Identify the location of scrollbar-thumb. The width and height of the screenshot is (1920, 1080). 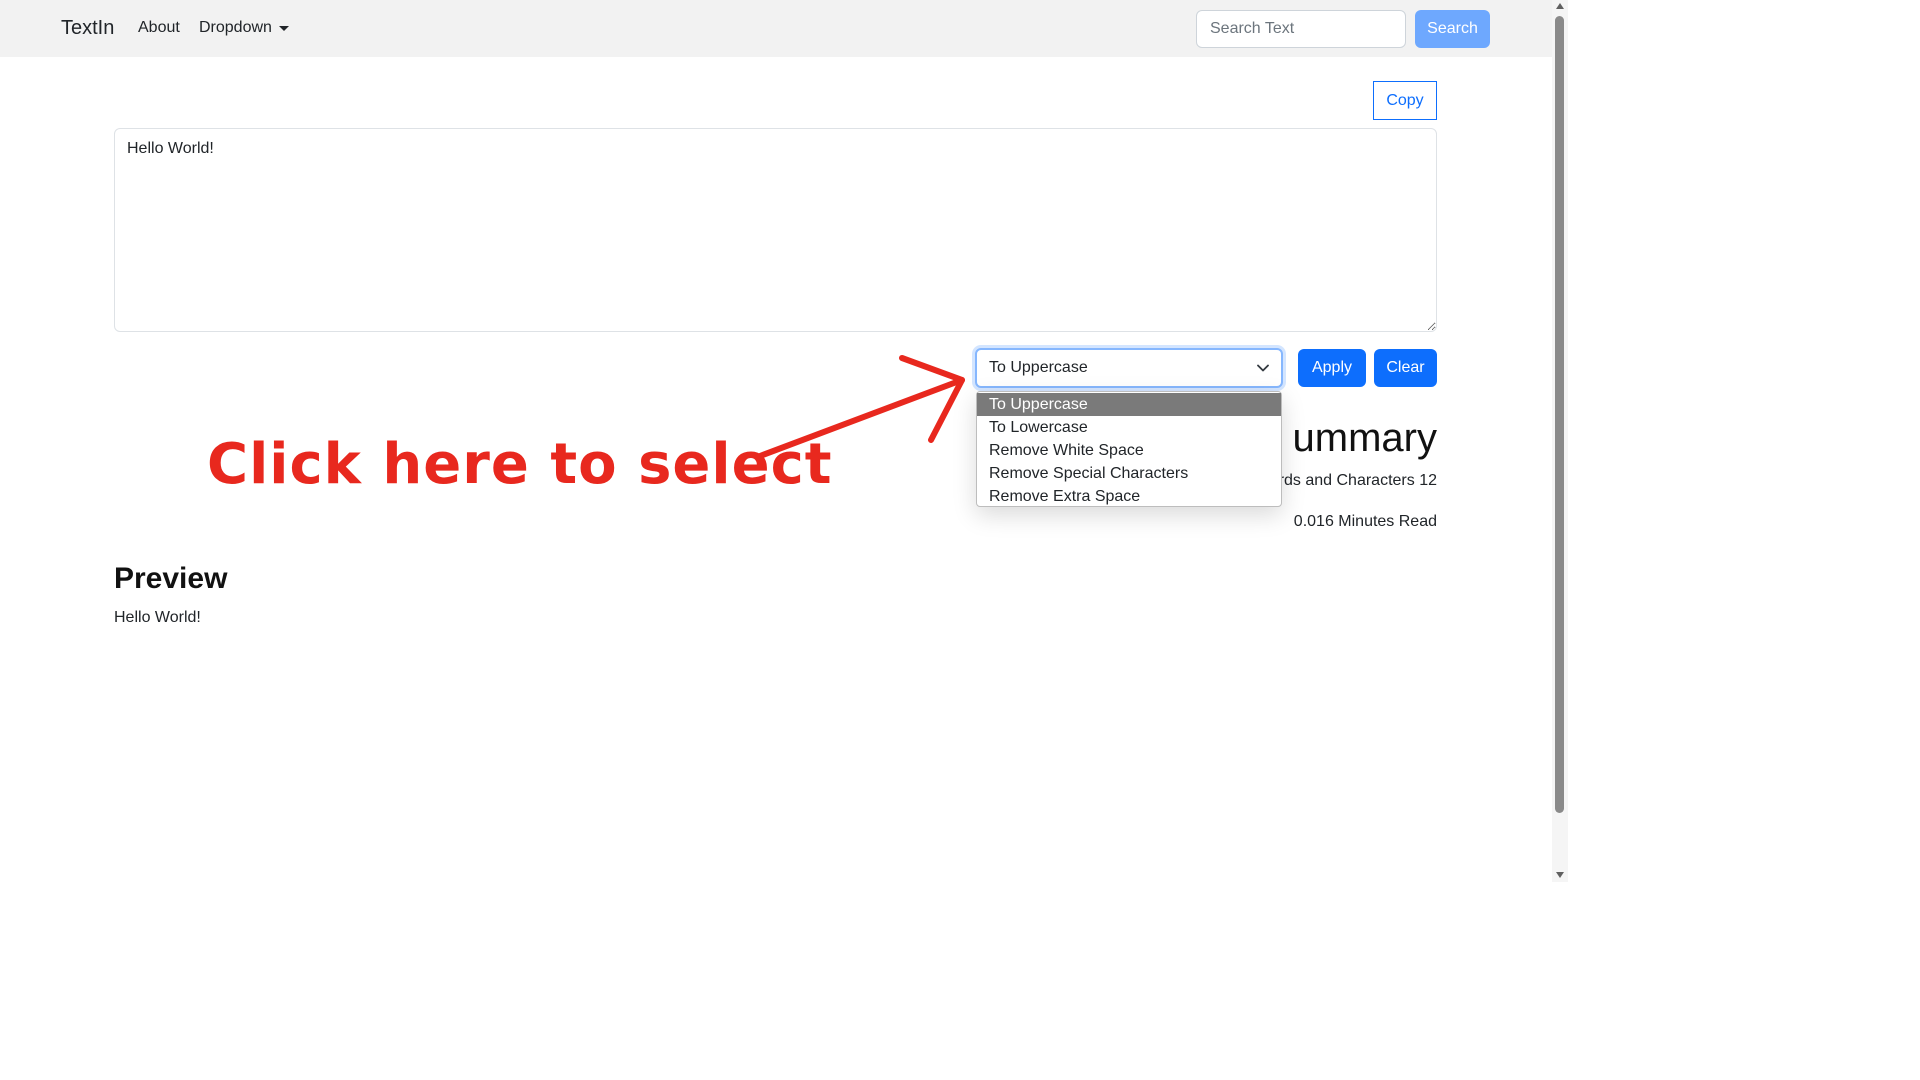
(1559, 414).